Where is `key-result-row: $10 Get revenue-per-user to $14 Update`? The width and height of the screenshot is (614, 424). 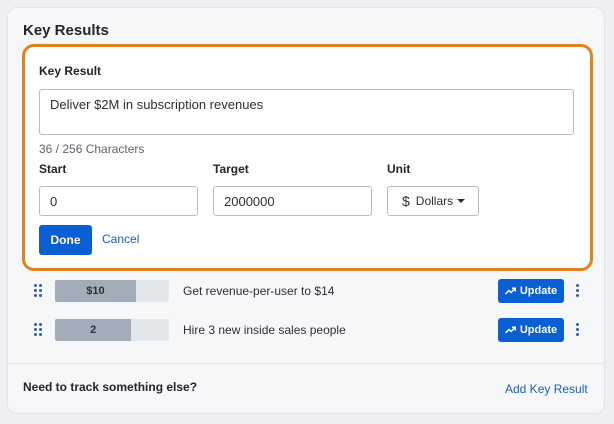
key-result-row: $10 Get revenue-per-user to $14 Update is located at coordinates (306, 291).